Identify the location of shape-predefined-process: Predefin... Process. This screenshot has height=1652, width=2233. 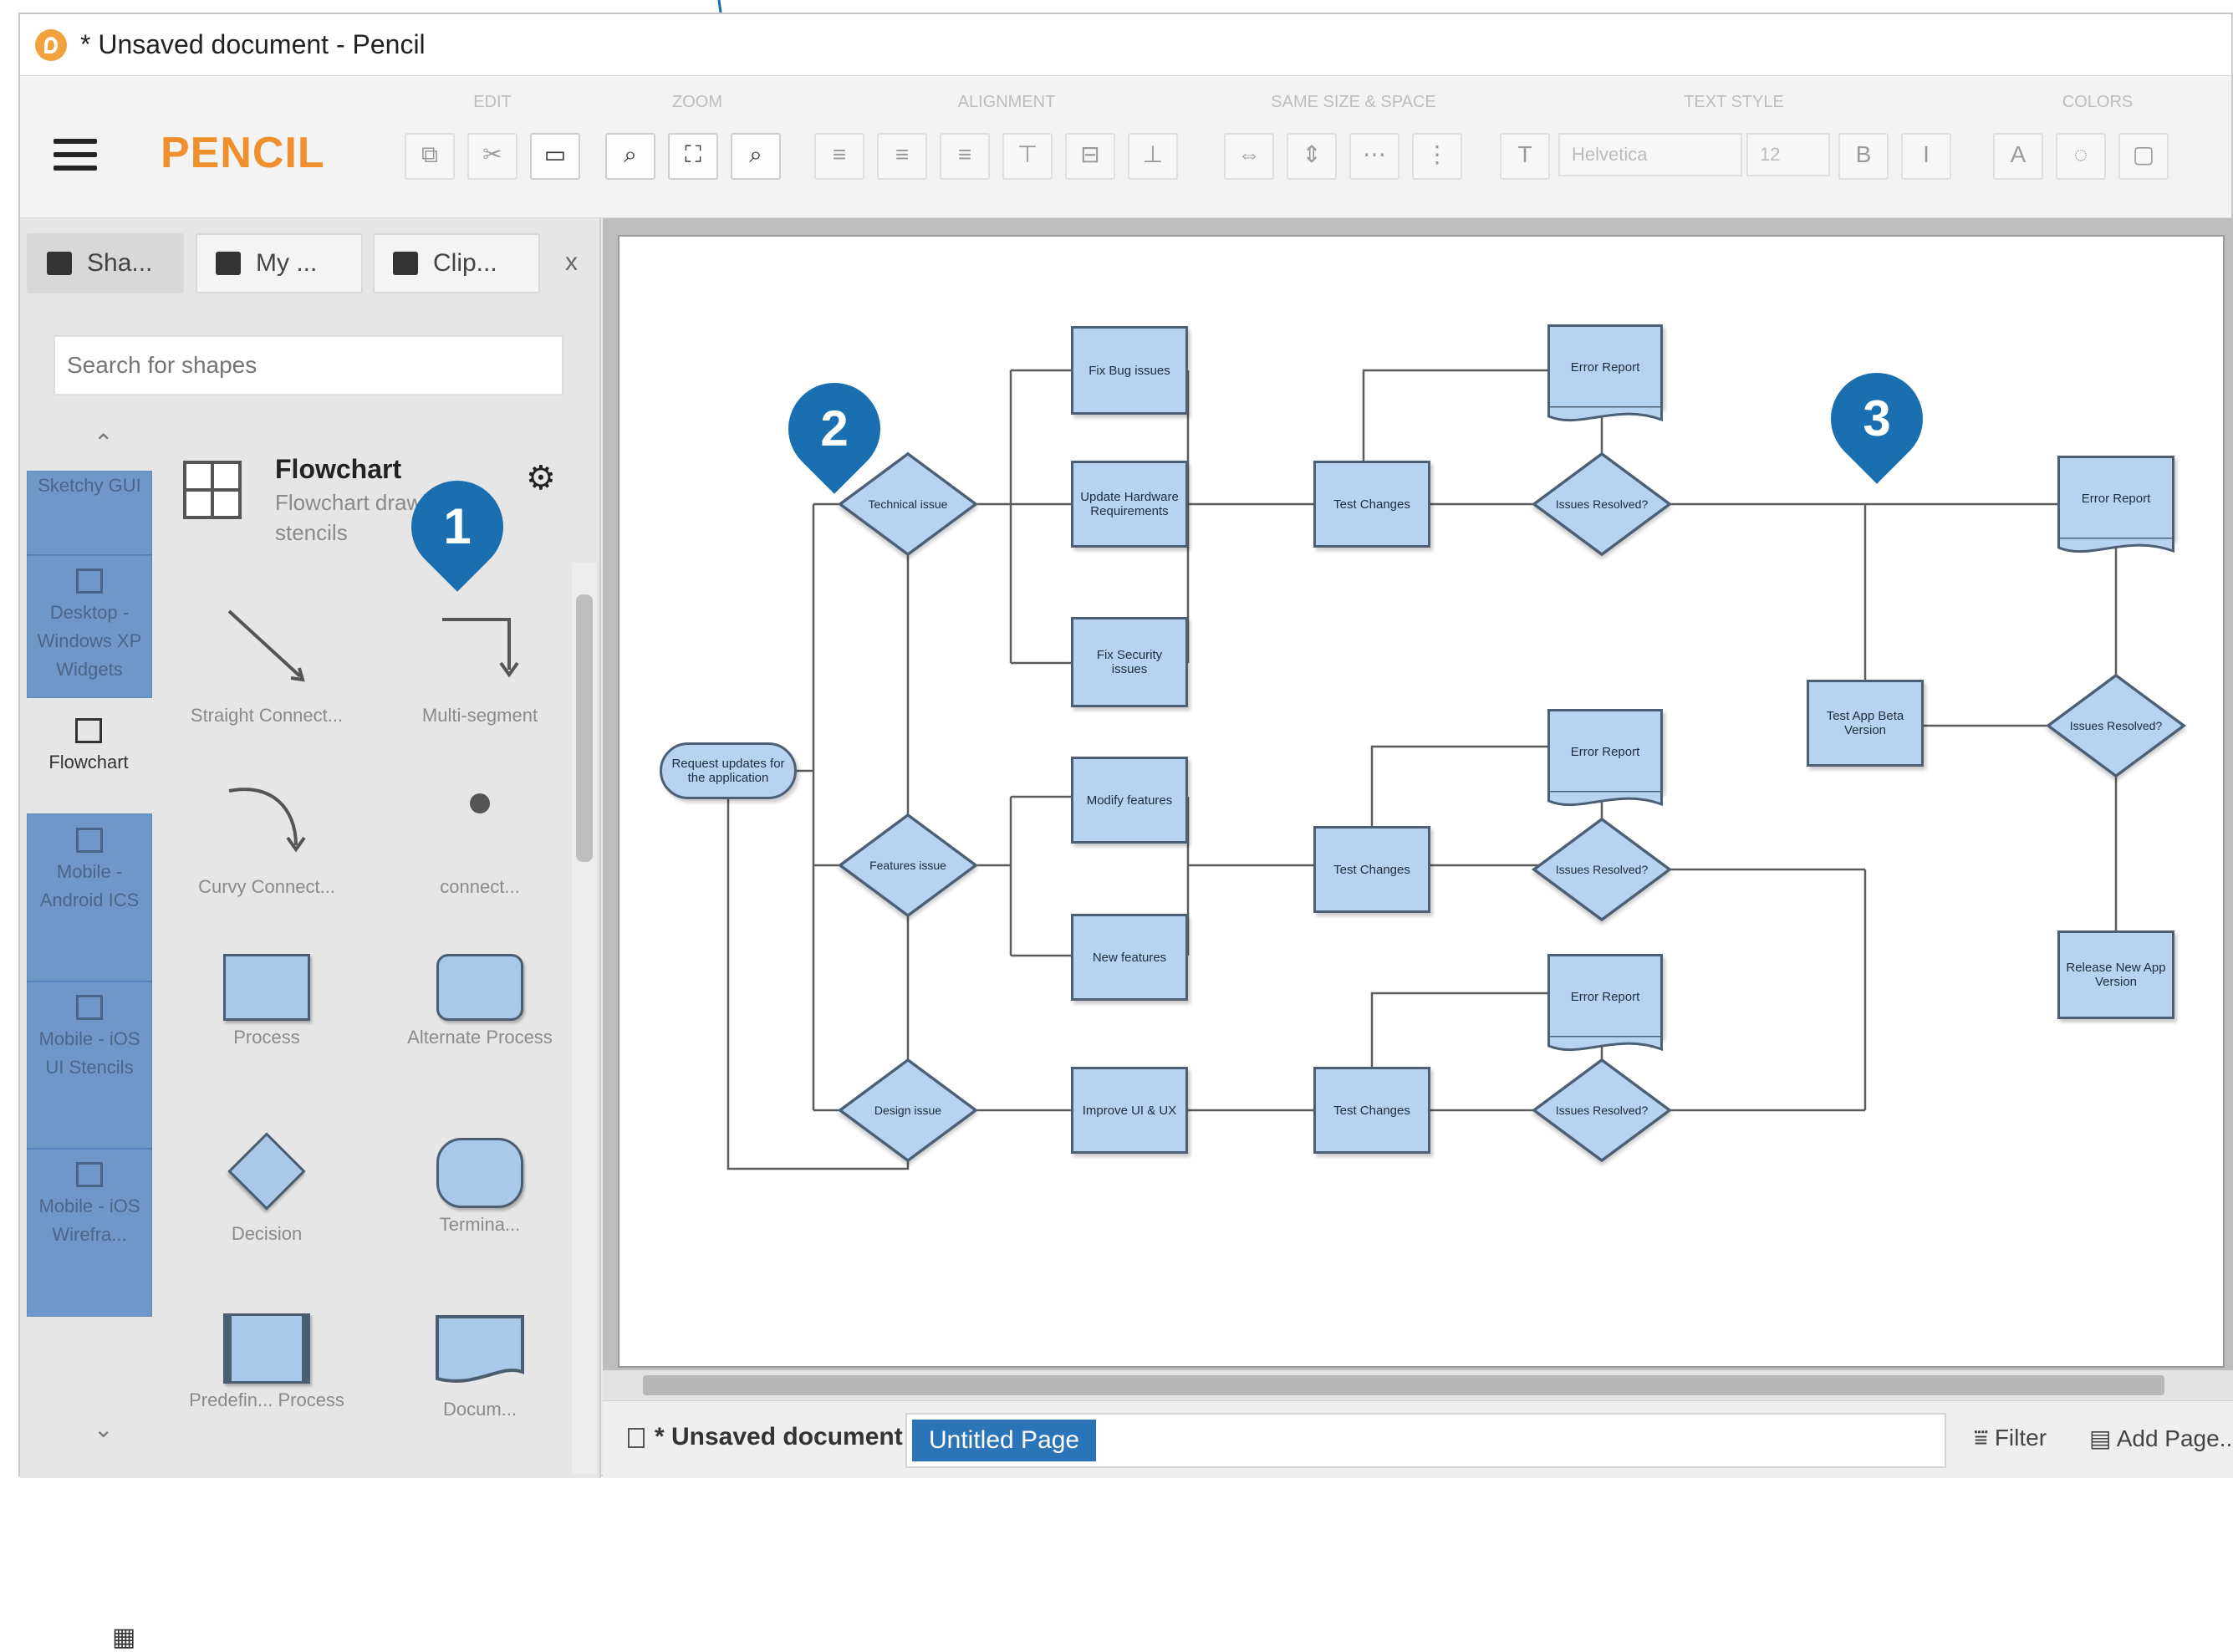
(266, 1362).